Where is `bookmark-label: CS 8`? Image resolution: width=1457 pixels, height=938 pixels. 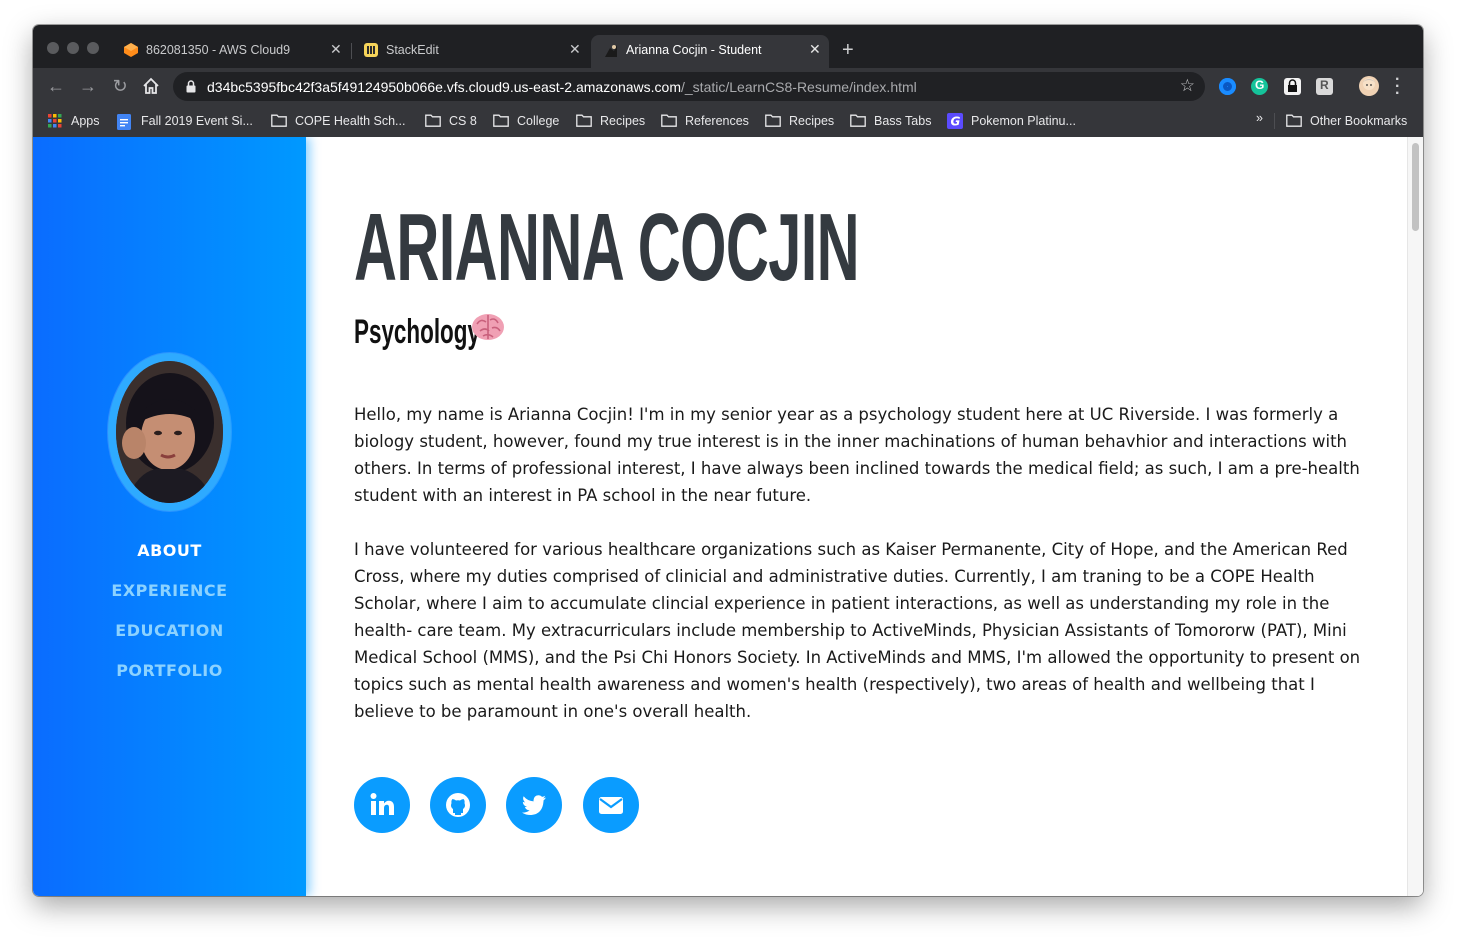
bookmark-label: CS 8 is located at coordinates (463, 121).